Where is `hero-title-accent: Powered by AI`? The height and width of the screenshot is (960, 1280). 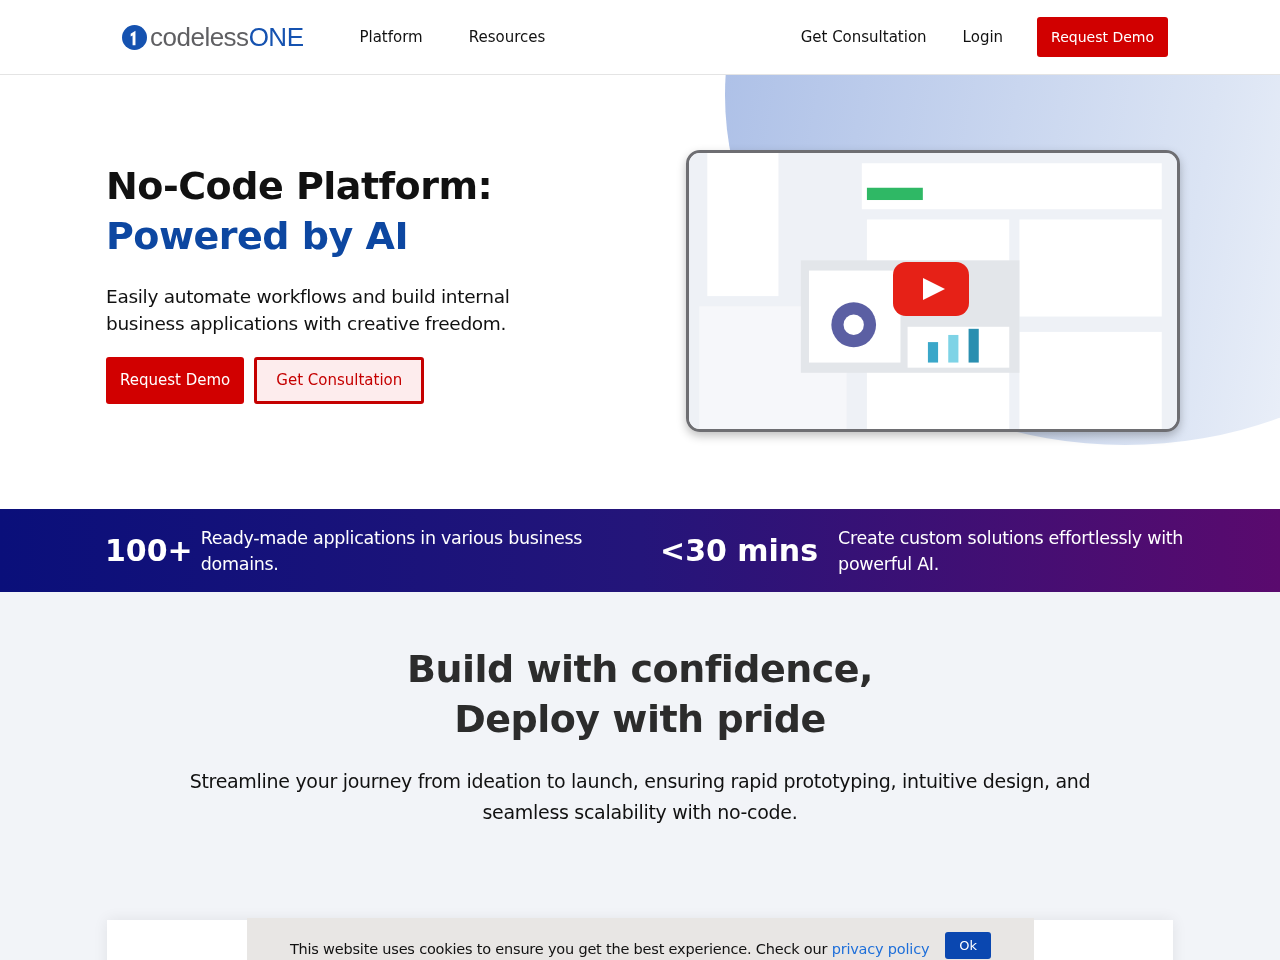
hero-title-accent: Powered by AI is located at coordinates (258, 236).